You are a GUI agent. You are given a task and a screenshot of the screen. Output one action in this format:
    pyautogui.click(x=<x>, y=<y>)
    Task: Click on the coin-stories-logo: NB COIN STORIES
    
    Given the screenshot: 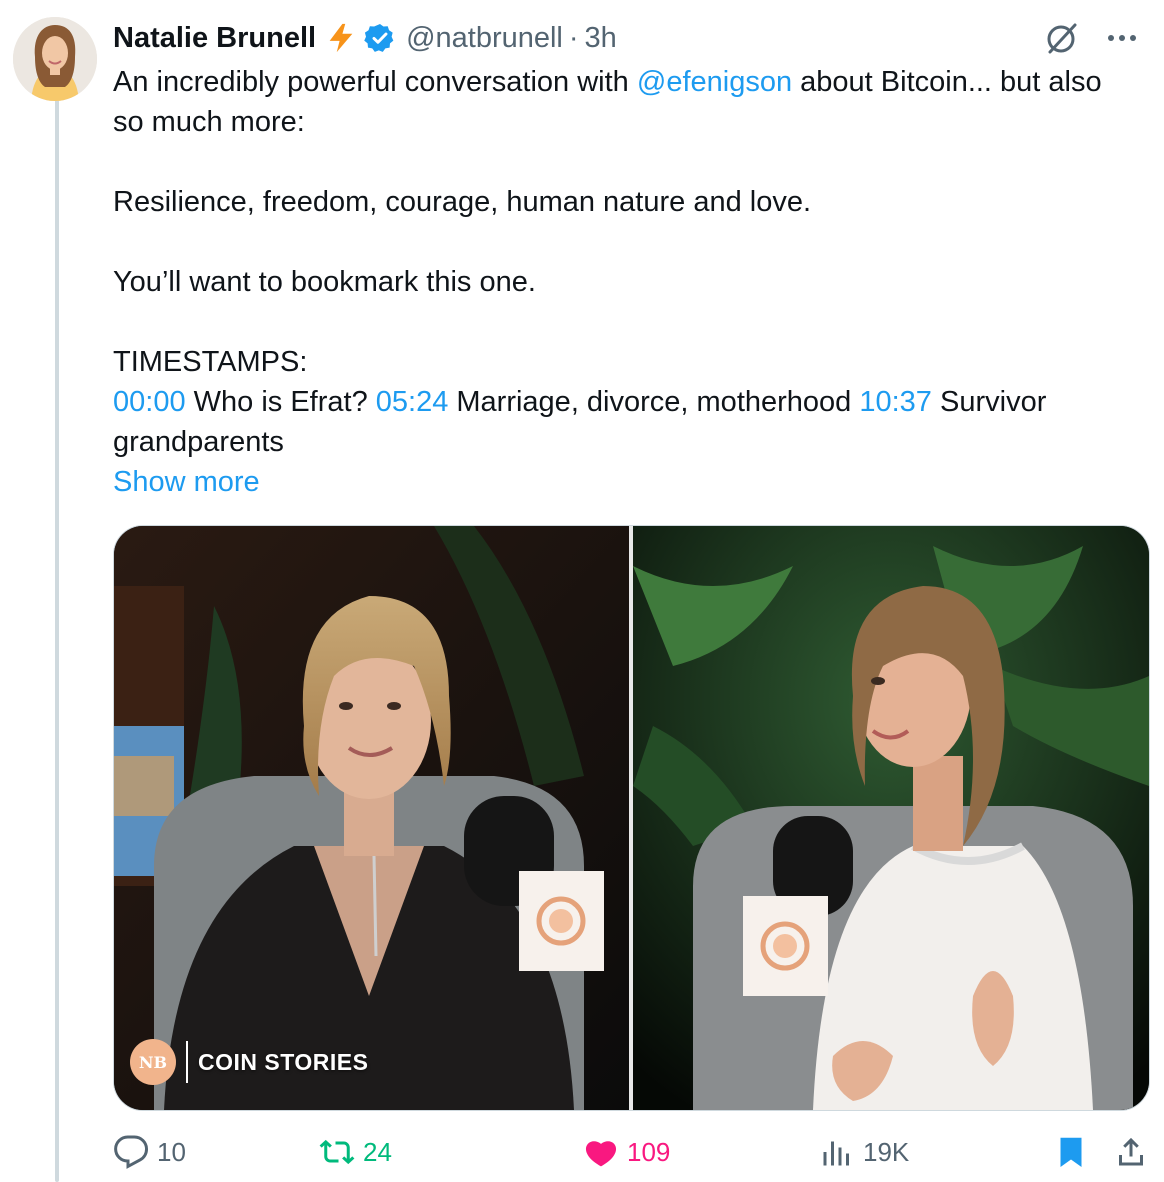 What is the action you would take?
    pyautogui.click(x=249, y=1062)
    